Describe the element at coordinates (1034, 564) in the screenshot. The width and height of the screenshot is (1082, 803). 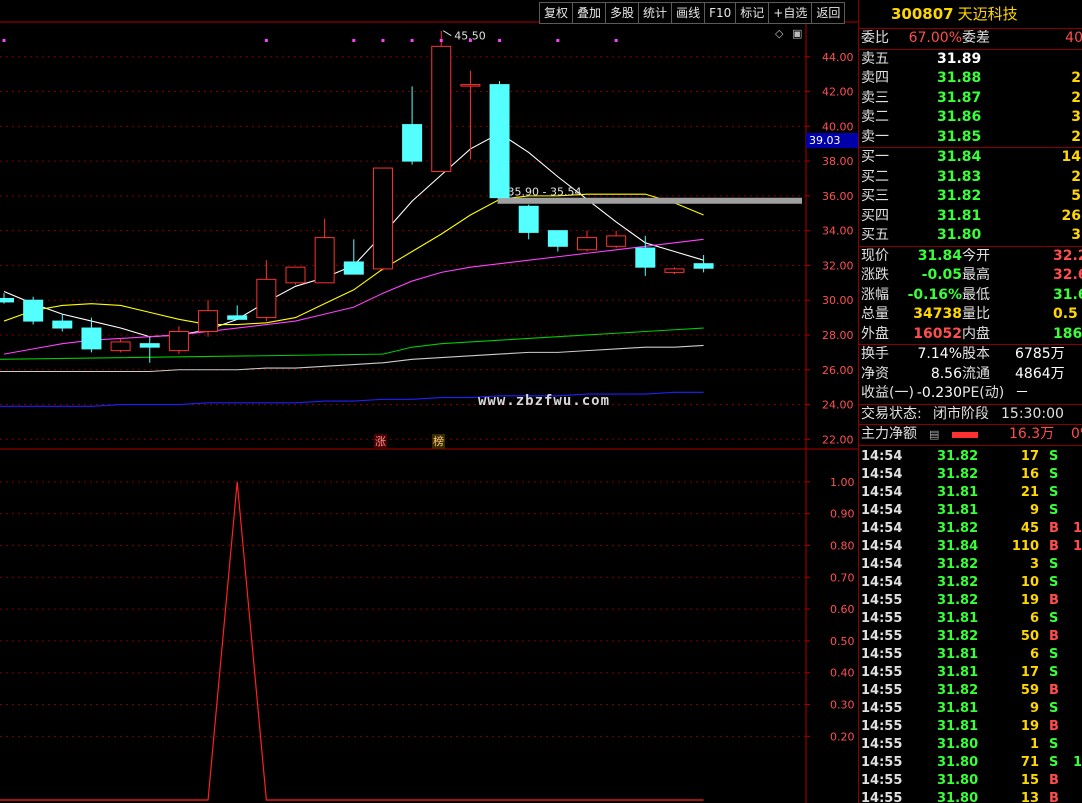
I see `tick-volume: 3` at that location.